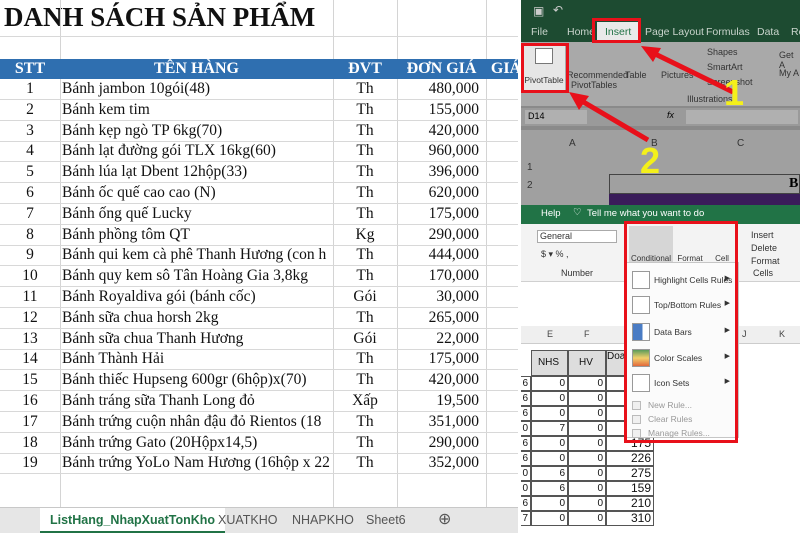 The width and height of the screenshot is (800, 533). What do you see at coordinates (323, 520) in the screenshot?
I see `sheet-tab-nhapkho: NHAPKHO` at bounding box center [323, 520].